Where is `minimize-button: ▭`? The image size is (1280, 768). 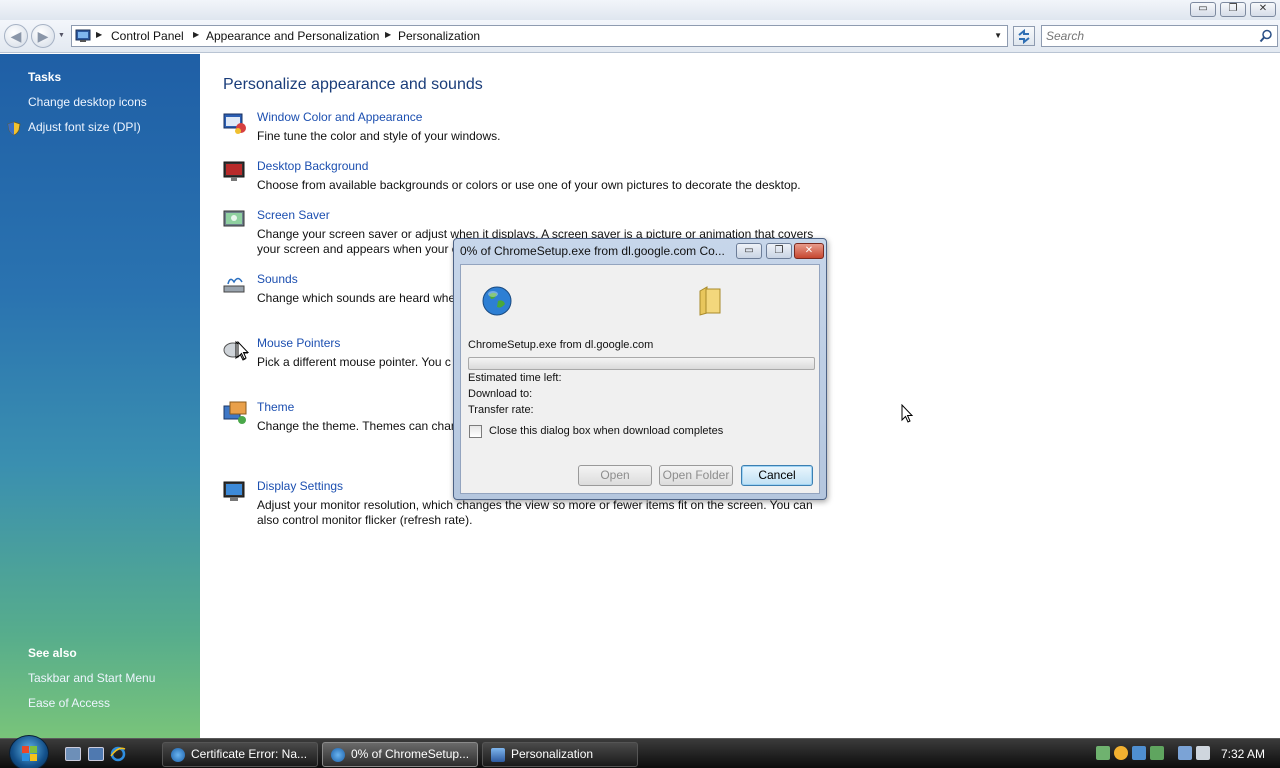
minimize-button: ▭ is located at coordinates (1203, 9).